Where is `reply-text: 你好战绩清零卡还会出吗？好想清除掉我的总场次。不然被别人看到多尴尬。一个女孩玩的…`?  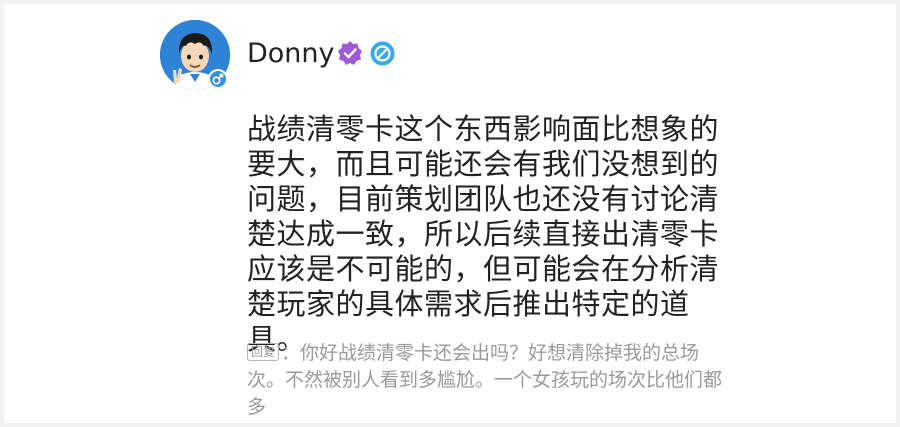
reply-text: 你好战绩清零卡还会出吗？好想清除掉我的总场次。不然被别人看到多尴尬。一个女孩玩的… is located at coordinates (485, 380).